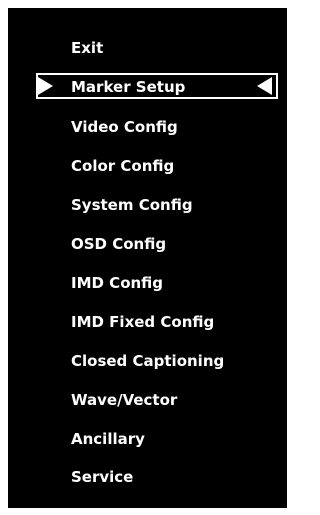 This screenshot has width=320, height=515. I want to click on menu-item-imd-config: IMD Config, so click(147, 283).